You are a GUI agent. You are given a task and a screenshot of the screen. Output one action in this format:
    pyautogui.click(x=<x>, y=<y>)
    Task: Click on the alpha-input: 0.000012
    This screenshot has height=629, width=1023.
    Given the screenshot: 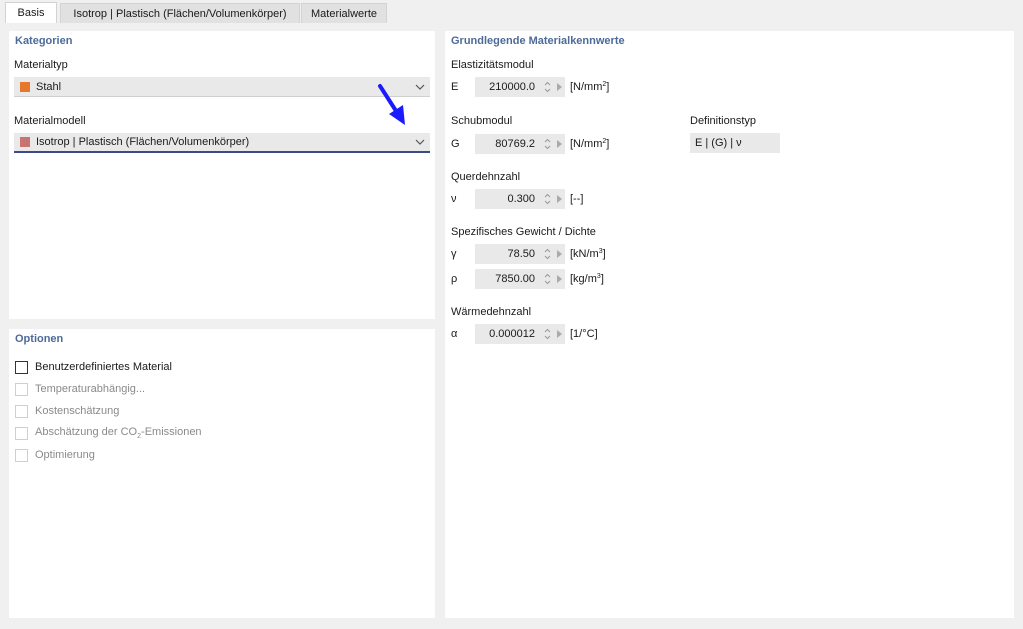 What is the action you would take?
    pyautogui.click(x=520, y=334)
    